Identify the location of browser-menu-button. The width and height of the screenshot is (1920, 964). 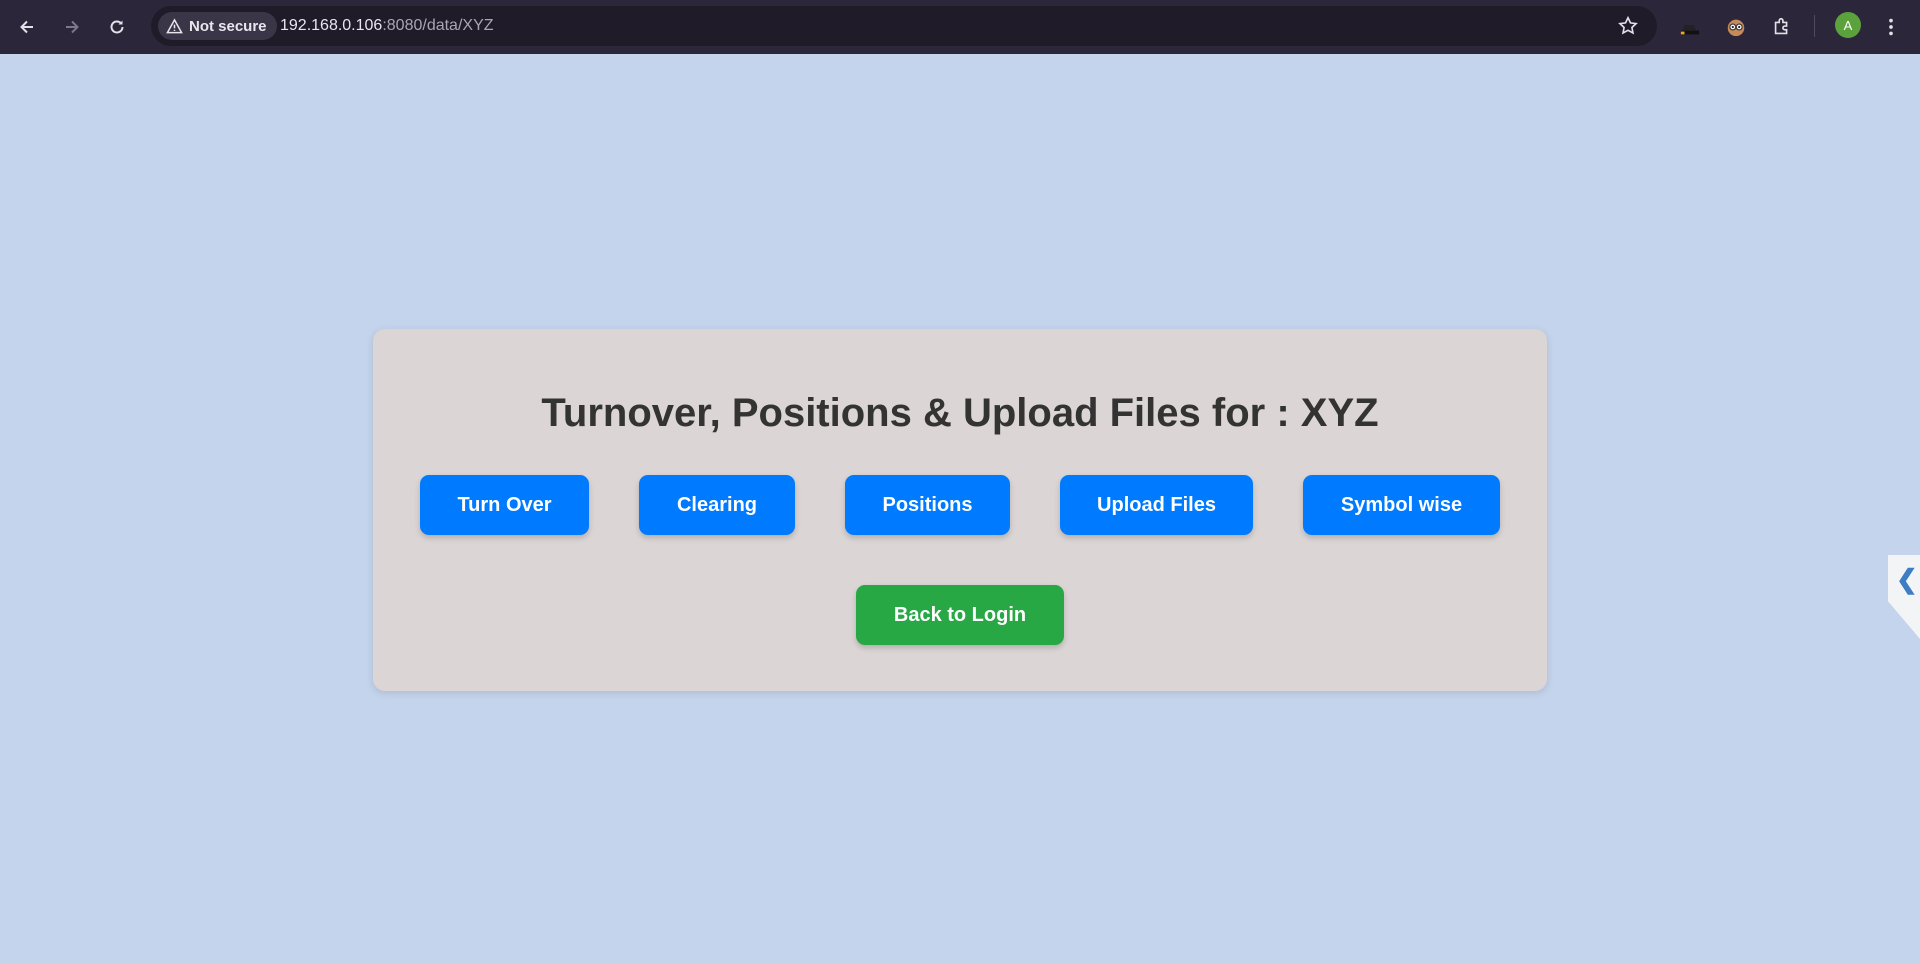
(1891, 27).